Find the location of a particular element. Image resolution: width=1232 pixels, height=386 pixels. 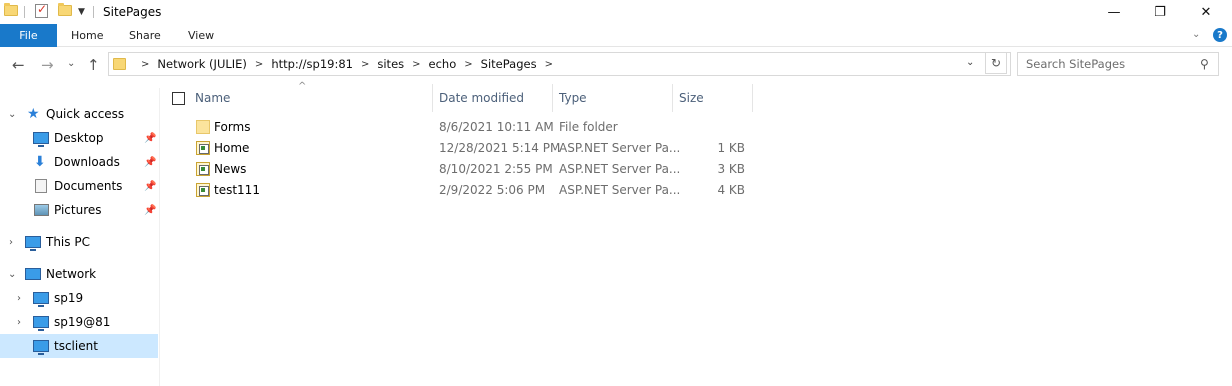

file-date: 2/9/2022 5:06 PM is located at coordinates (492, 190).